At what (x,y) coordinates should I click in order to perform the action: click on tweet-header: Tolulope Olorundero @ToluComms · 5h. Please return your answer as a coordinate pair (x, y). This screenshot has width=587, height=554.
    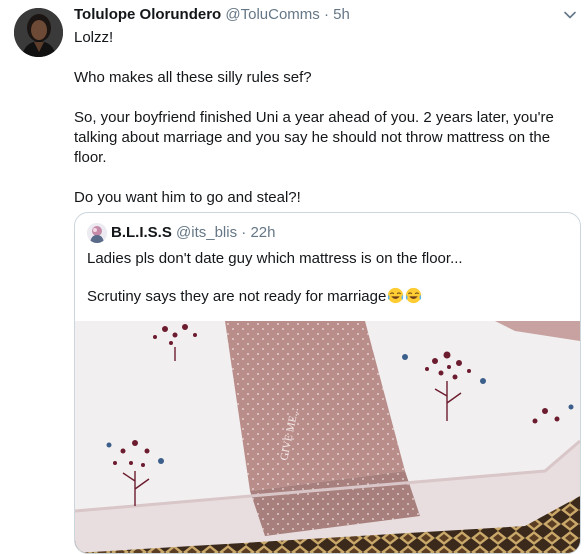
    Looking at the image, I should click on (212, 15).